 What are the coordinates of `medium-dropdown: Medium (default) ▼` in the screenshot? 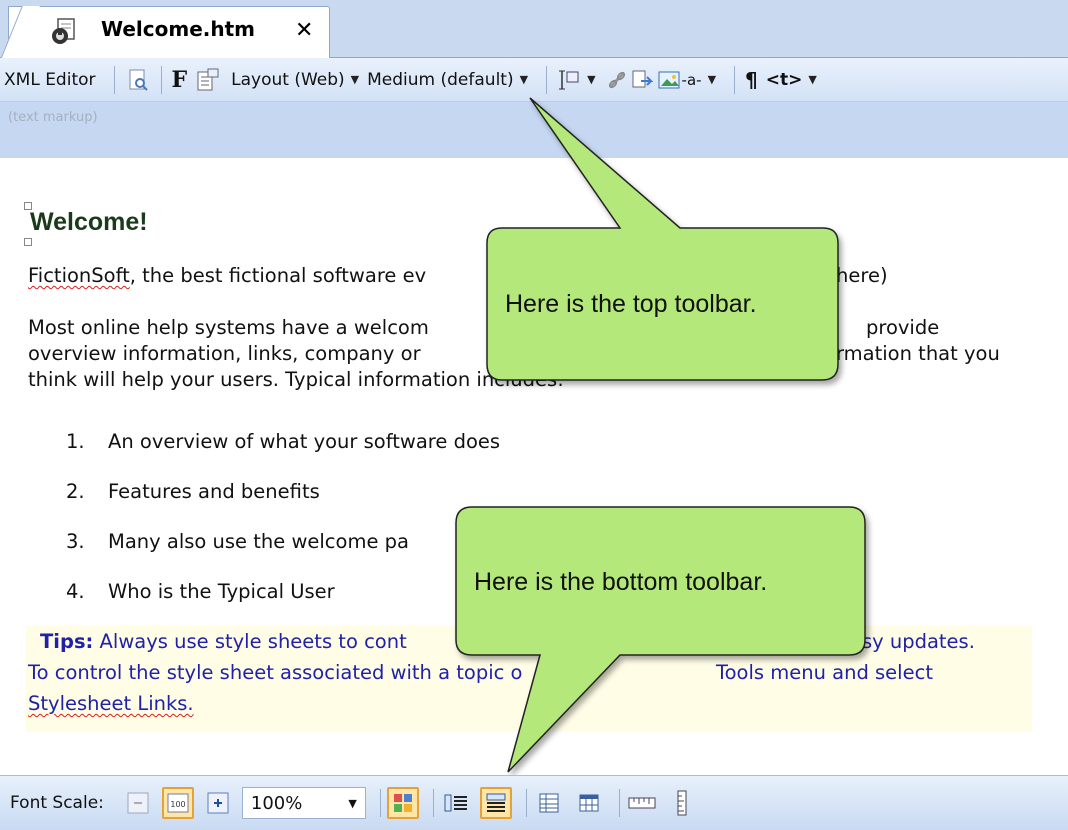 It's located at (447, 80).